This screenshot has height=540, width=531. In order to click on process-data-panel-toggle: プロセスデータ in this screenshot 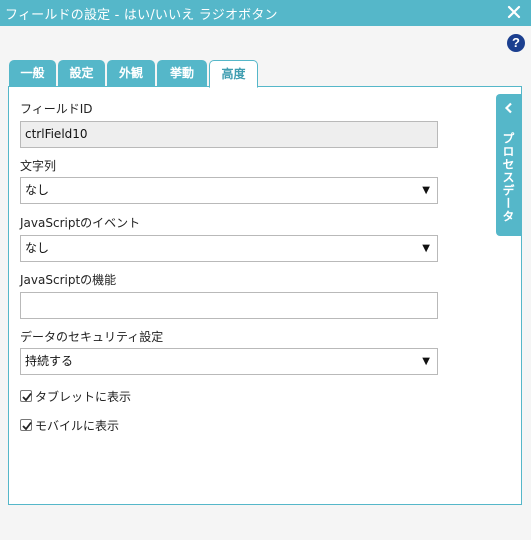, I will do `click(508, 165)`.